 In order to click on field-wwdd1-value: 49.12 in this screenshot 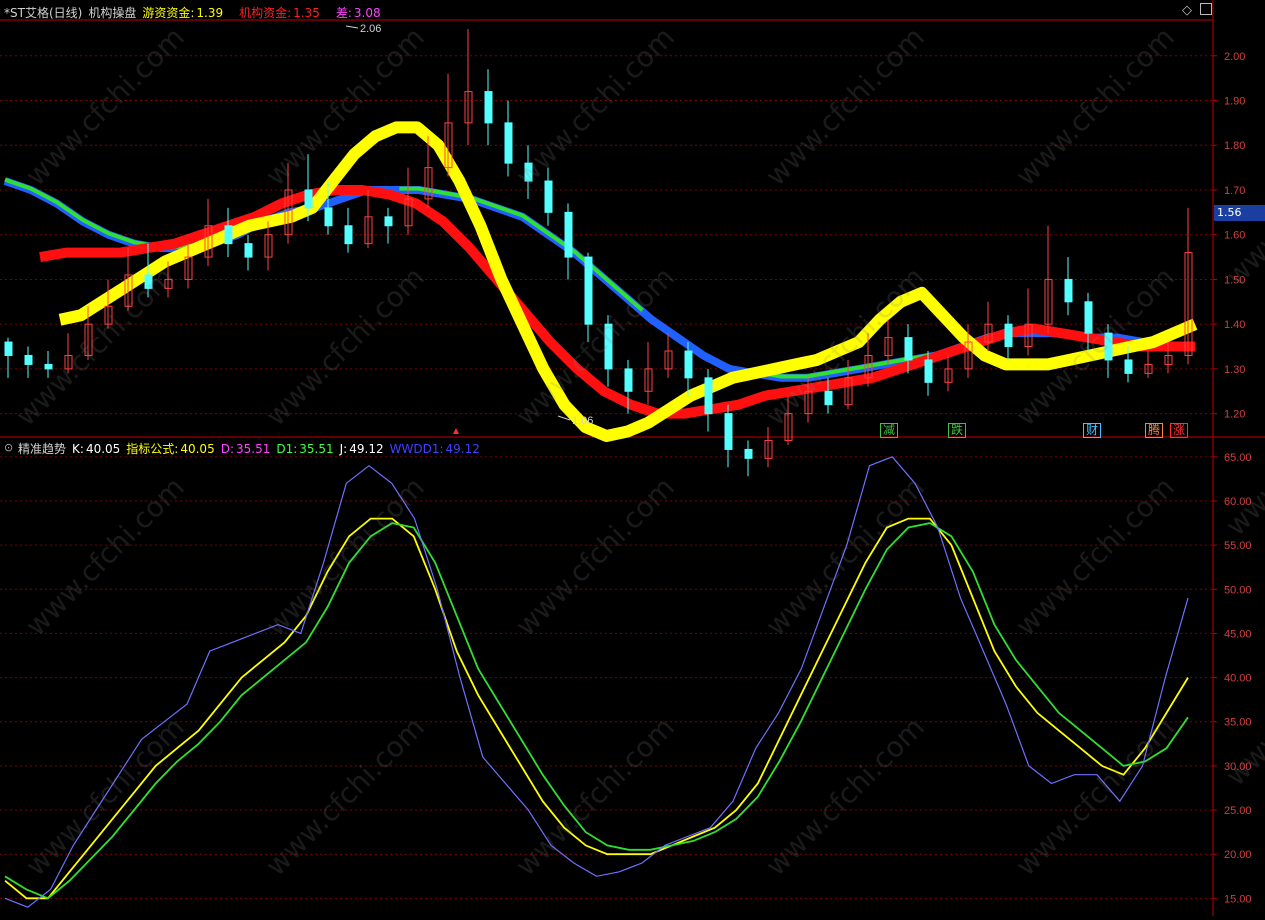, I will do `click(462, 449)`.